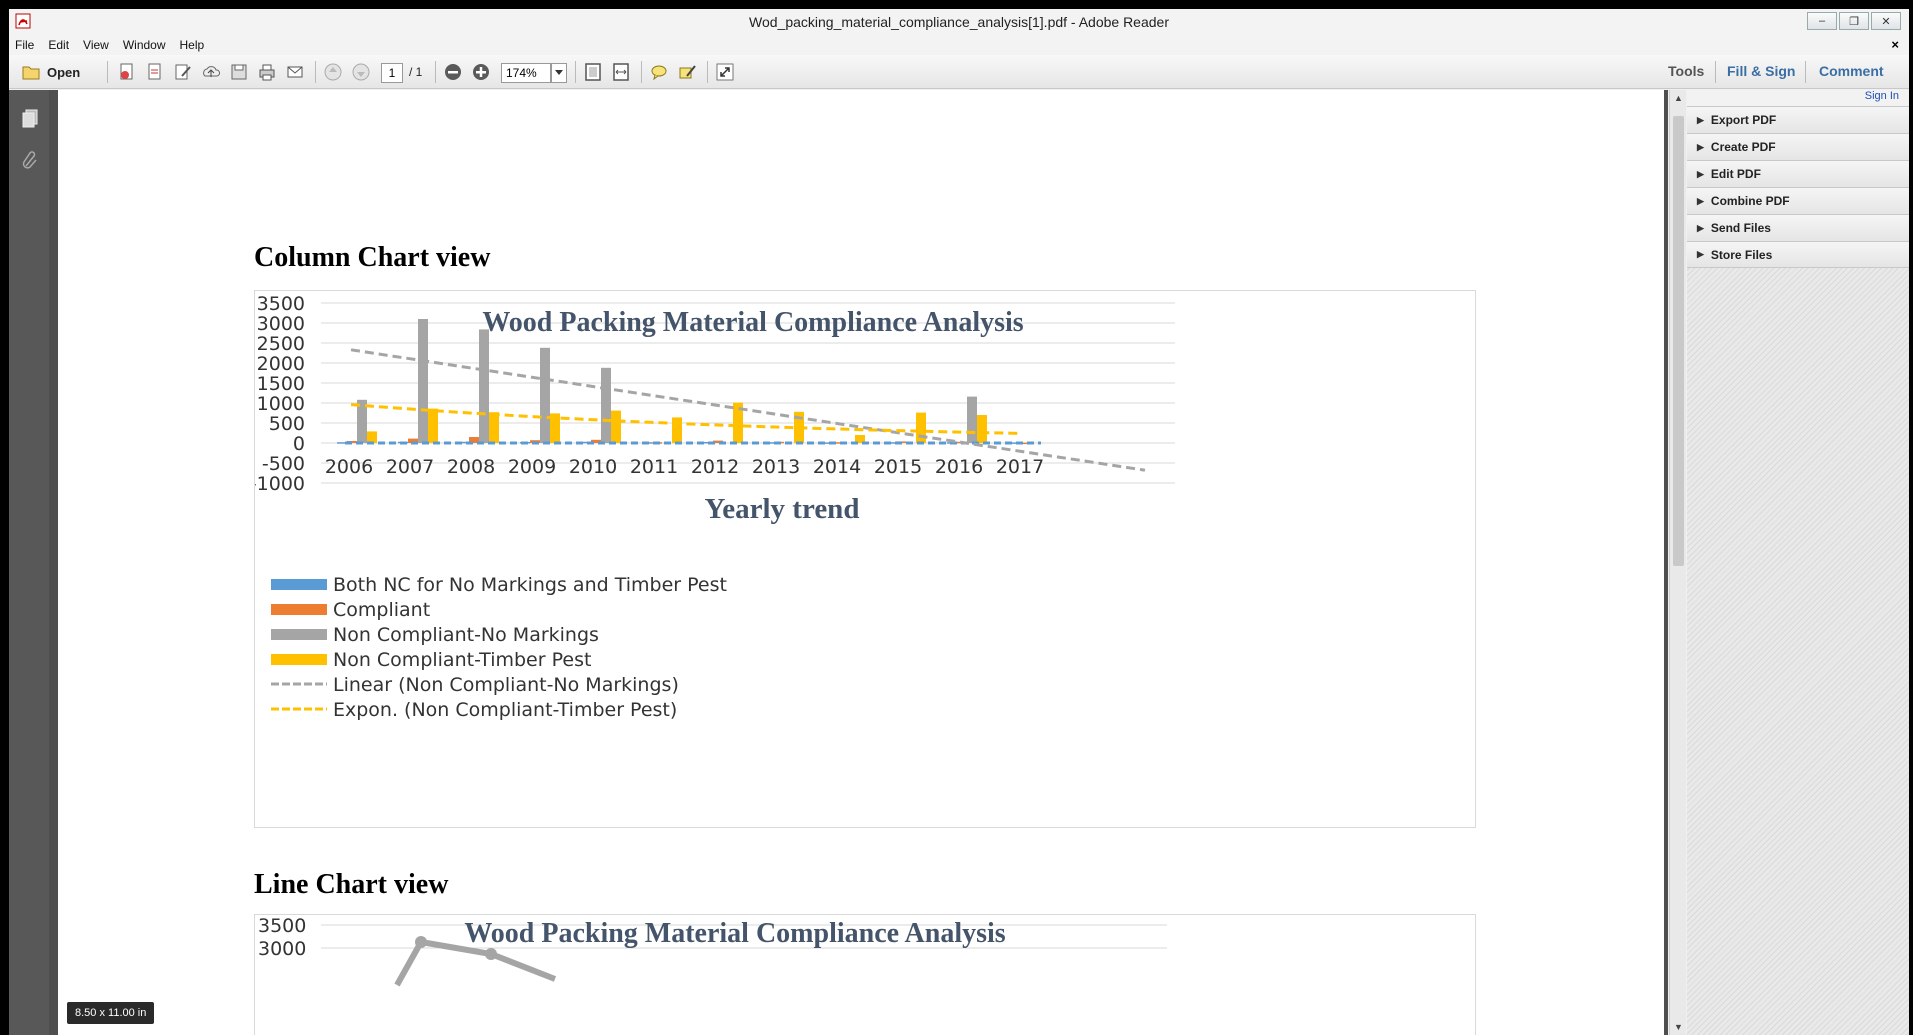  I want to click on fit-page-button, so click(593, 72).